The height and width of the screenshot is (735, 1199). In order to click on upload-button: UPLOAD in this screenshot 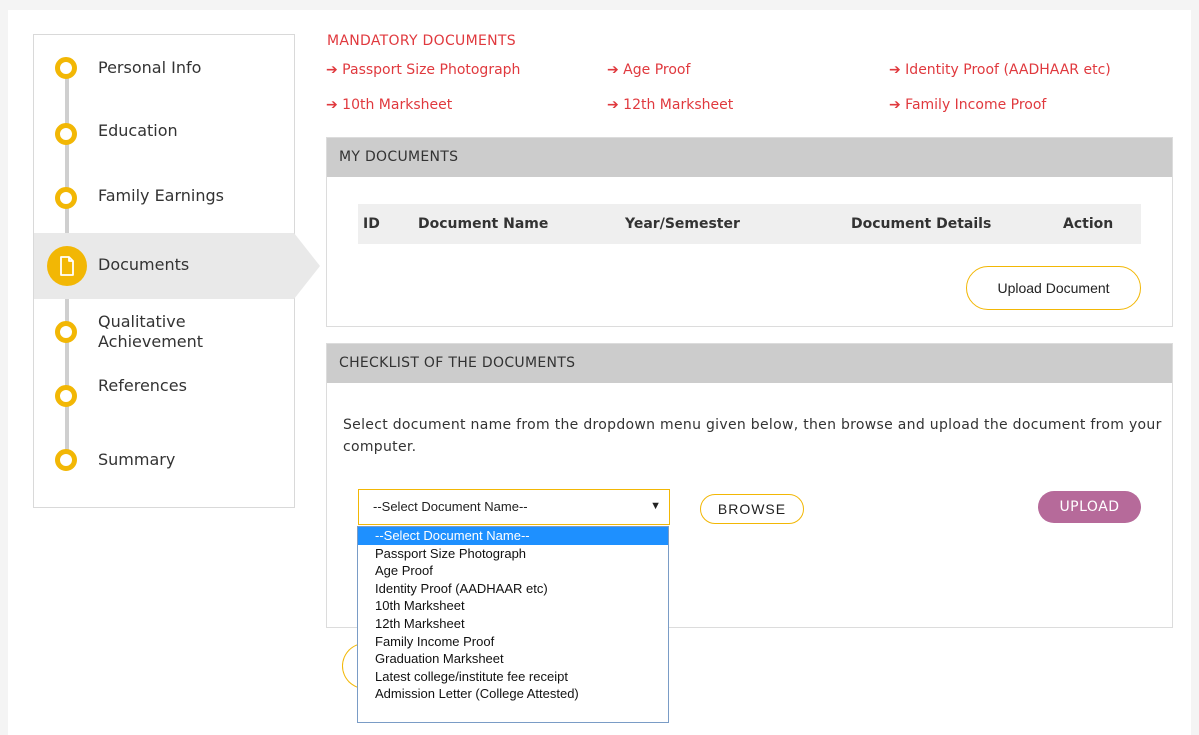, I will do `click(1089, 507)`.